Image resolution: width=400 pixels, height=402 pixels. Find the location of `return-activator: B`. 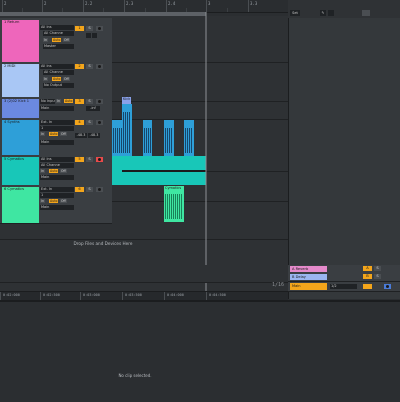

return-activator: B is located at coordinates (367, 276).